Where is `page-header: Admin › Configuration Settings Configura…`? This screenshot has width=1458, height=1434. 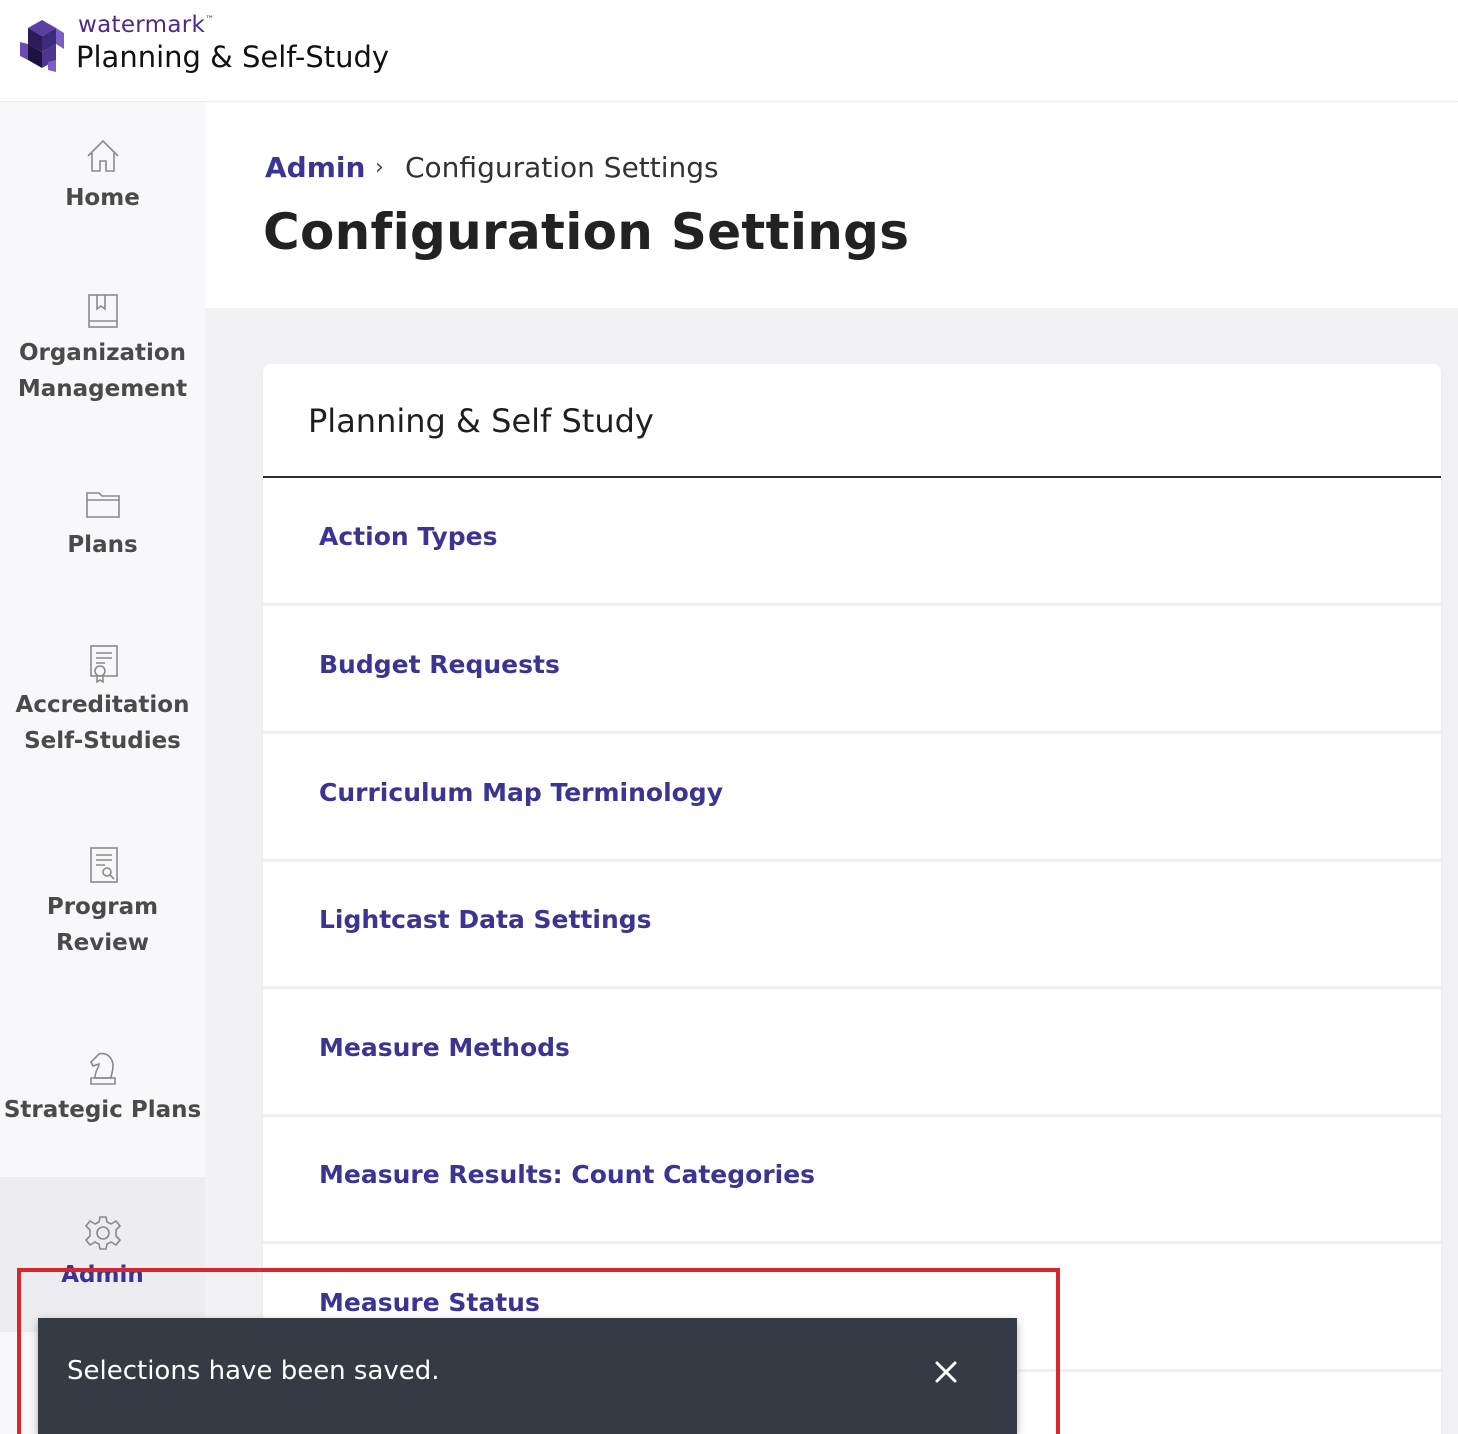 page-header: Admin › Configuration Settings Configura… is located at coordinates (831, 205).